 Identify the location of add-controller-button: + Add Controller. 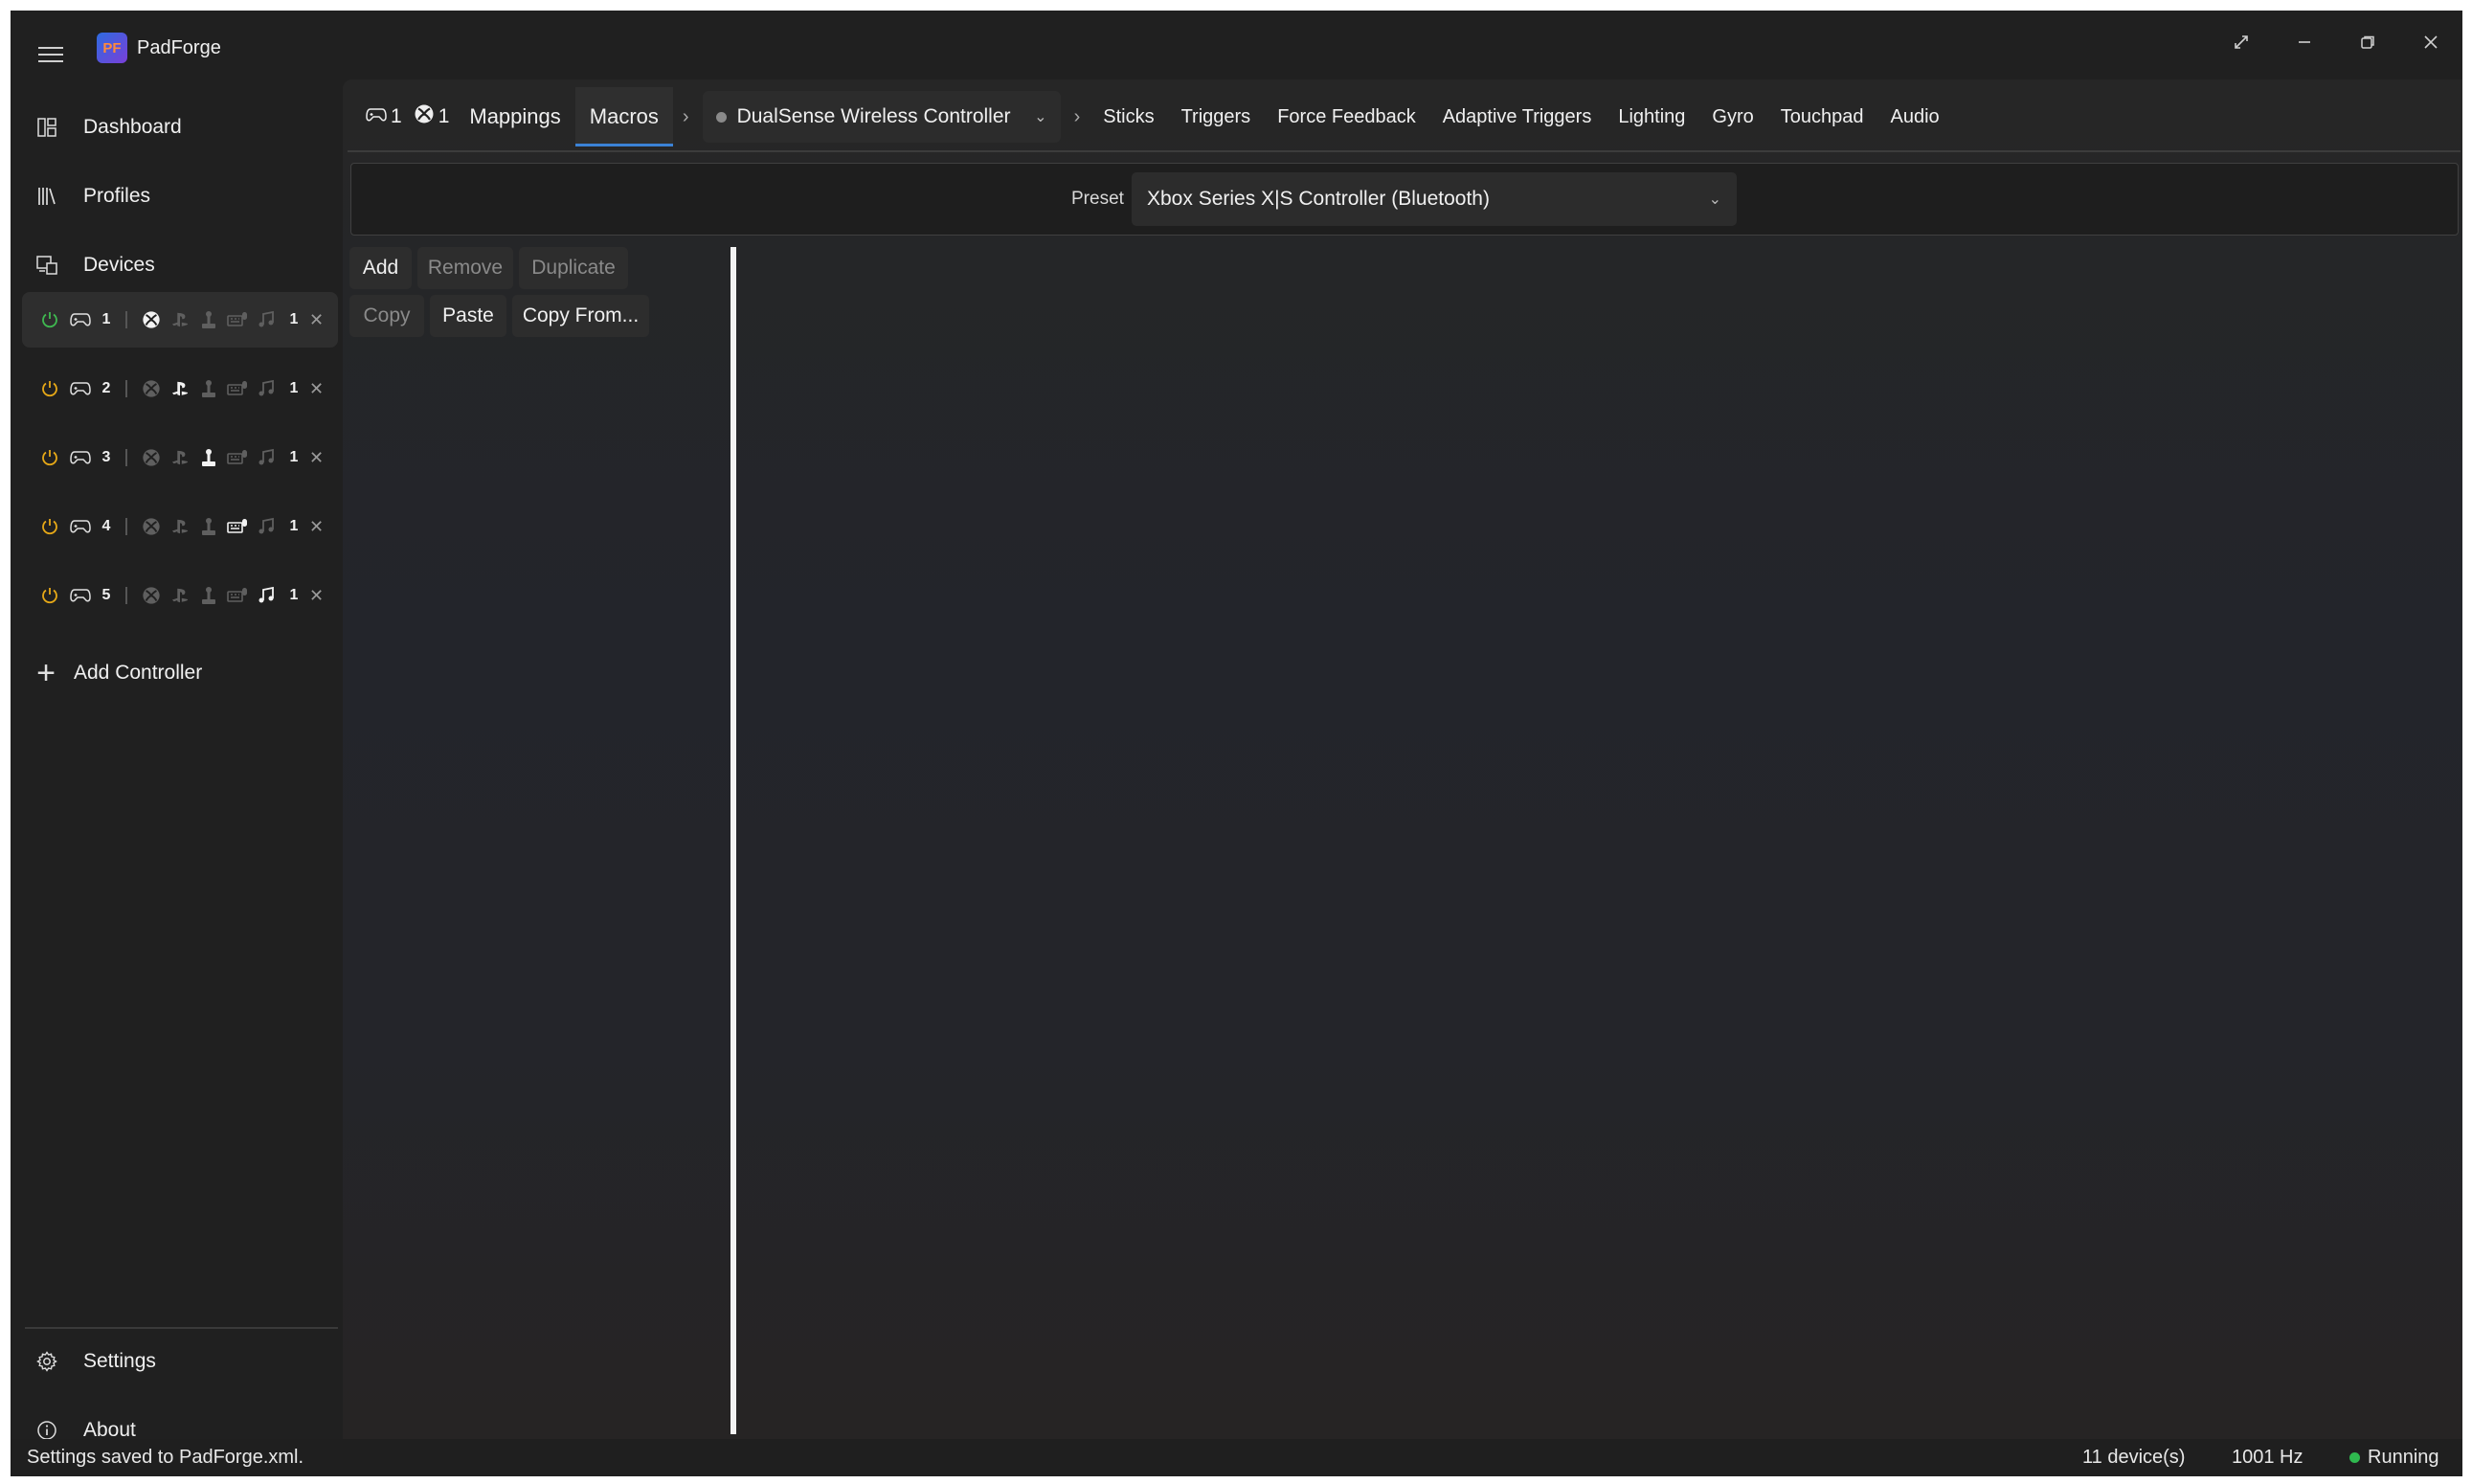
(116, 673).